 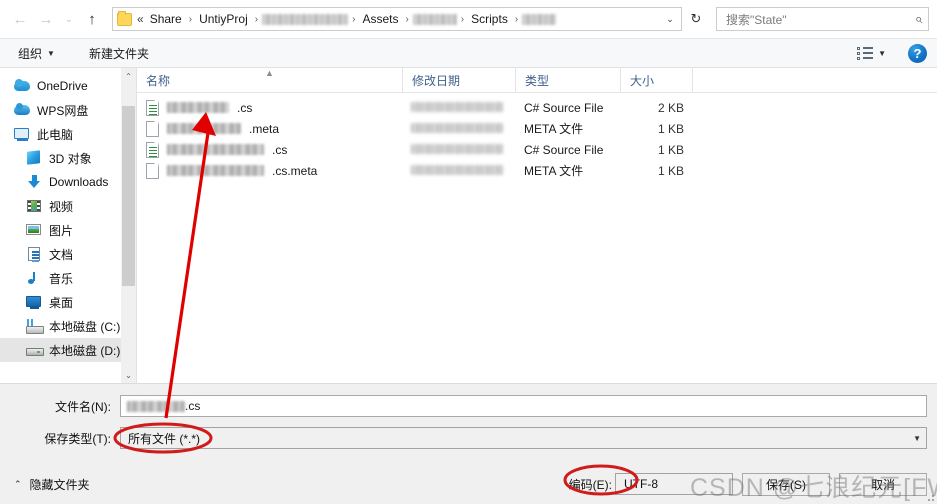 I want to click on file-name-cell: .cs, so click(x=269, y=149).